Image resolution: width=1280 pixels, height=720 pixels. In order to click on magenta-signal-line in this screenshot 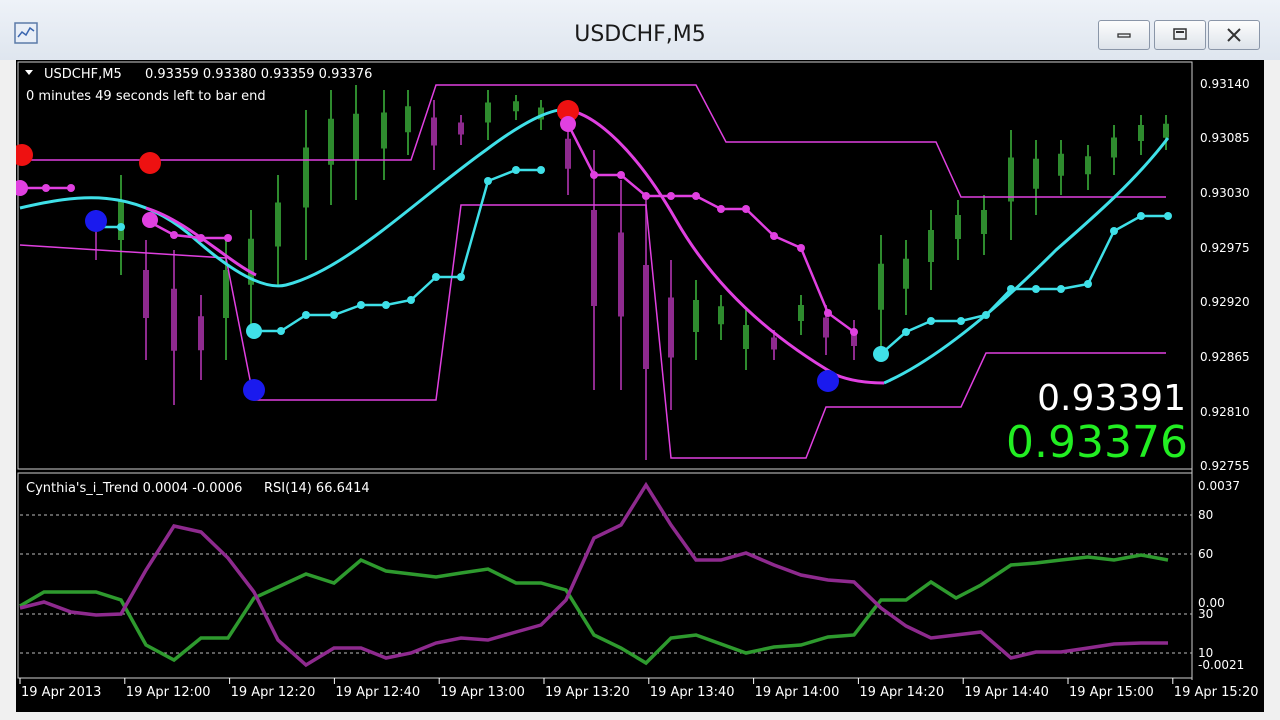, I will do `click(710, 228)`.